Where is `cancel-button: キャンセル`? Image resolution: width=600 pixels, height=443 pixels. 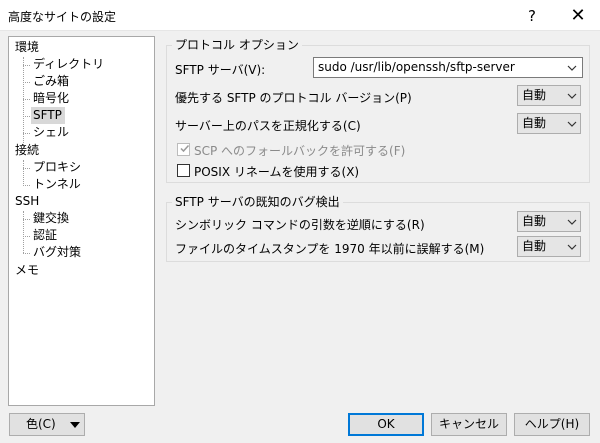
cancel-button: キャンセル is located at coordinates (469, 424).